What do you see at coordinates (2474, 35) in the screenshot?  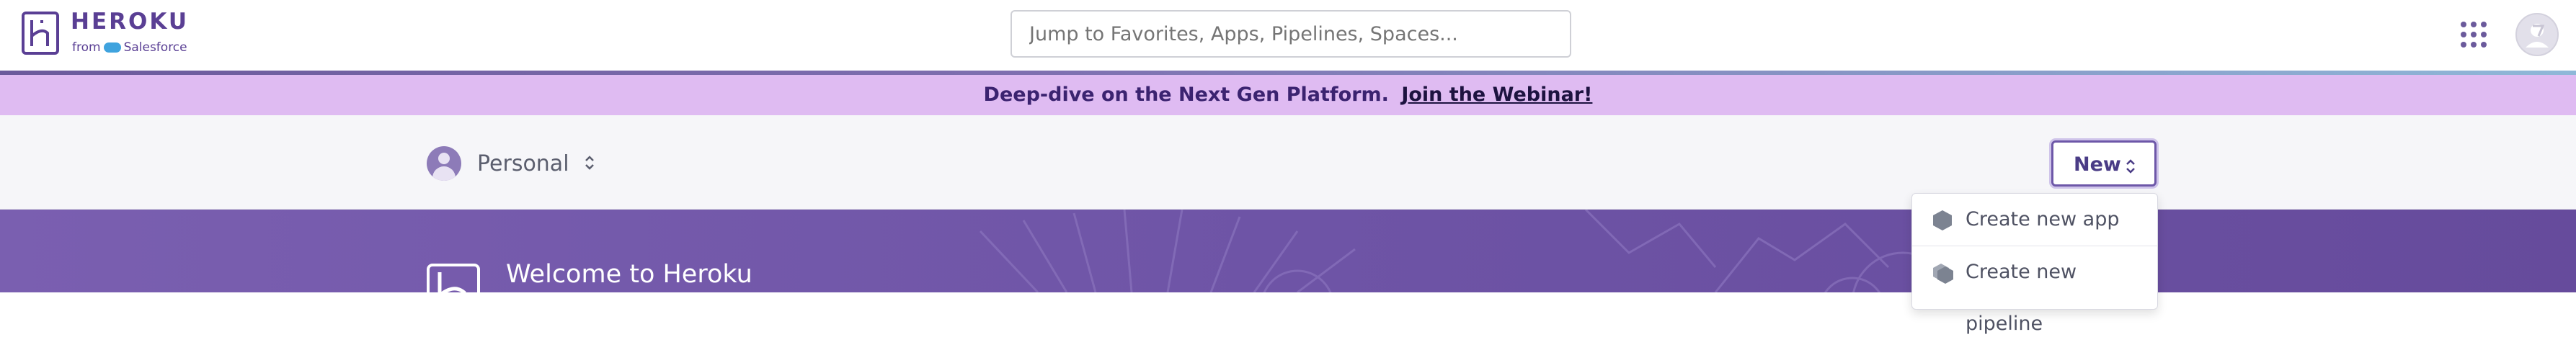 I see `grid-dots-icon` at bounding box center [2474, 35].